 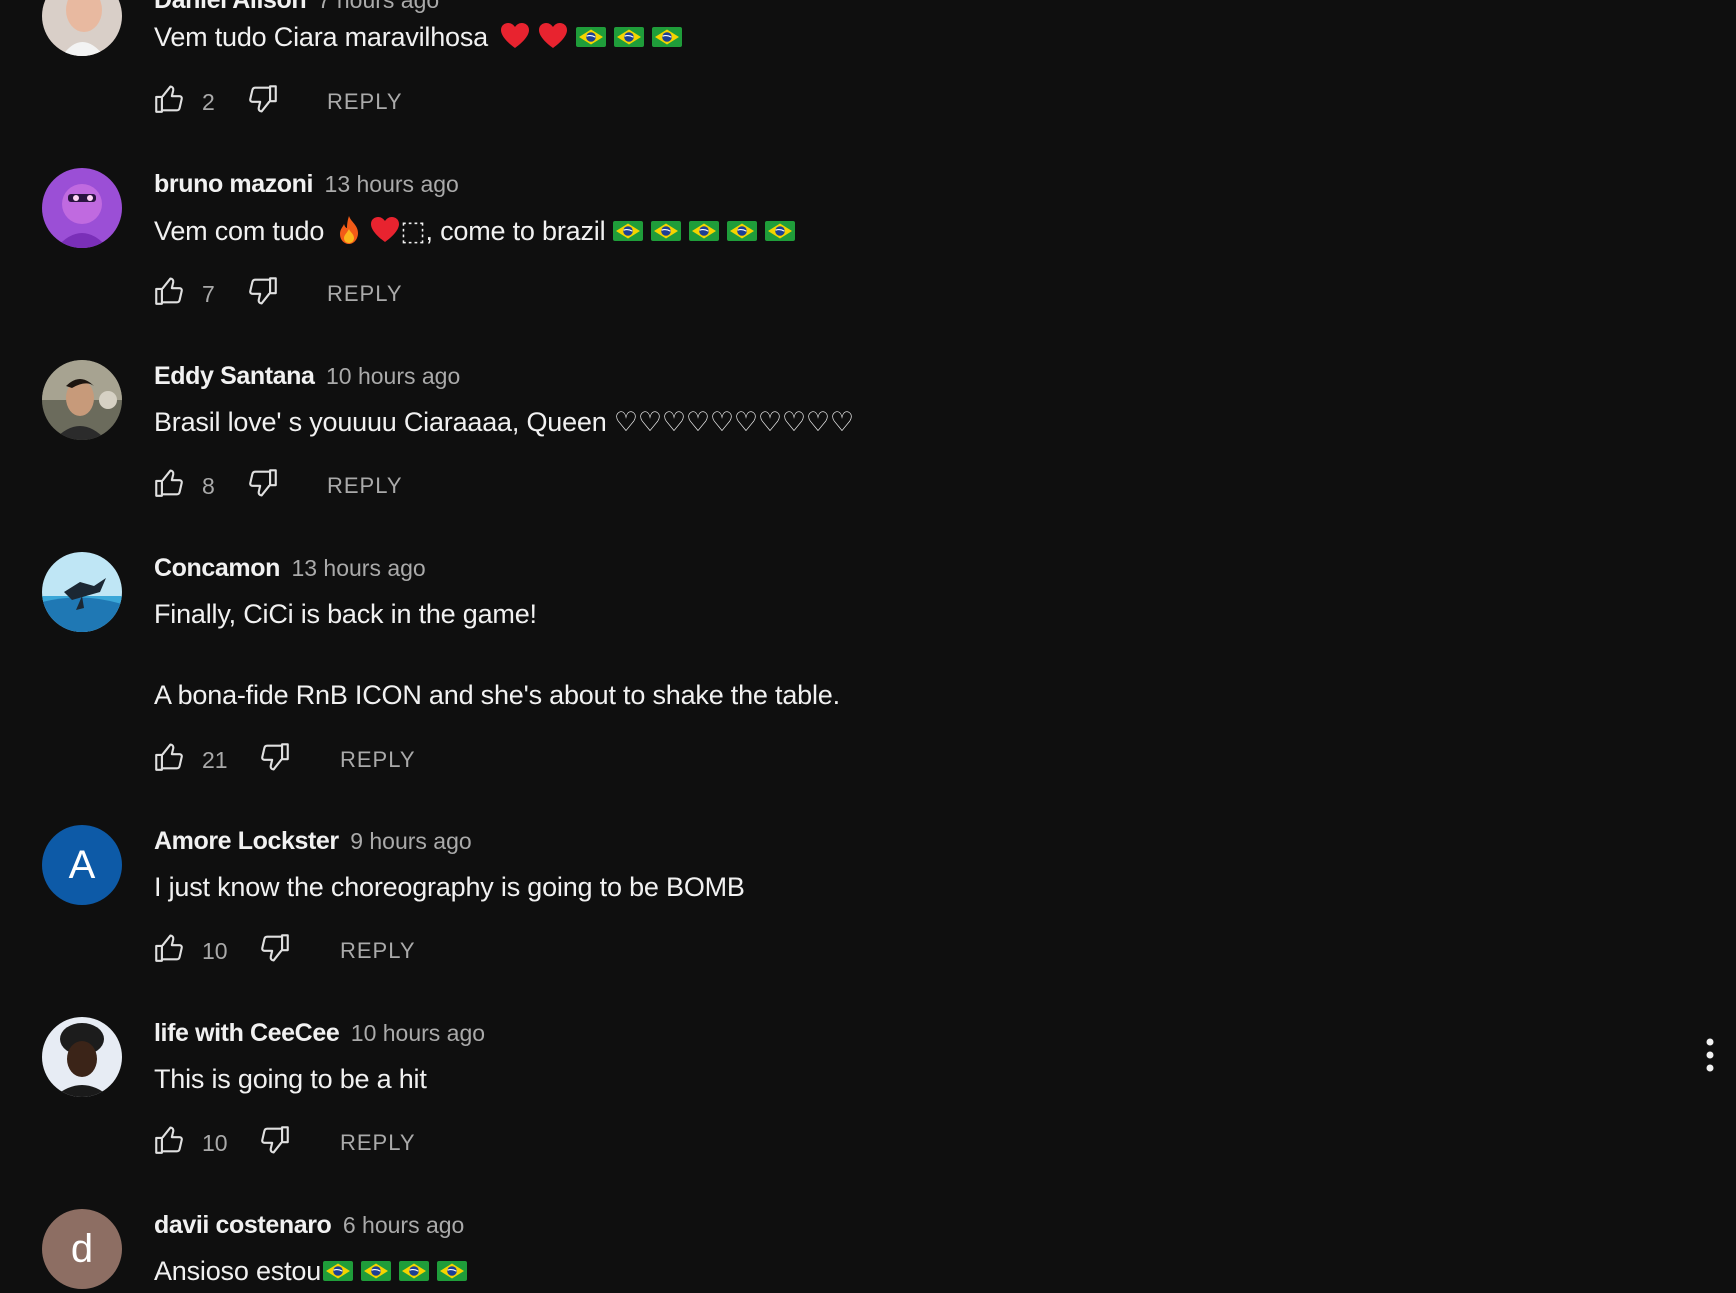 What do you see at coordinates (321, 37) in the screenshot?
I see `comment-text-content: Vem tudo Ciara maravilhosa` at bounding box center [321, 37].